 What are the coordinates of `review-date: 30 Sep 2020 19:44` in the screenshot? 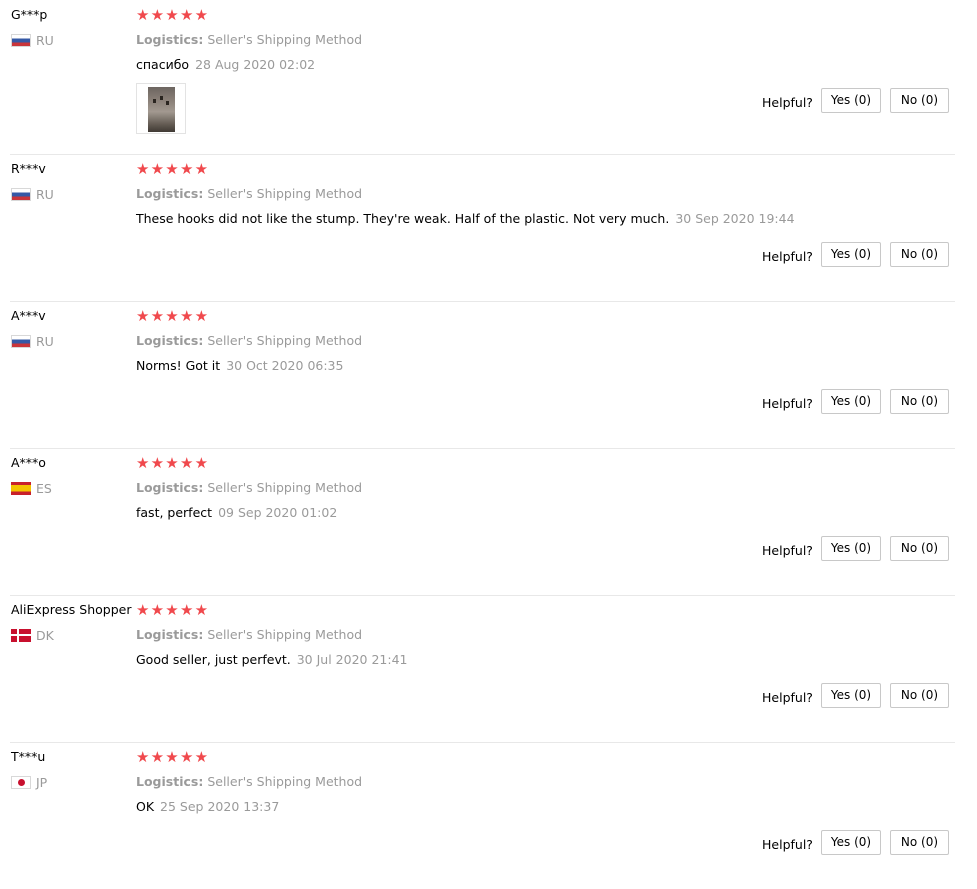 It's located at (735, 218).